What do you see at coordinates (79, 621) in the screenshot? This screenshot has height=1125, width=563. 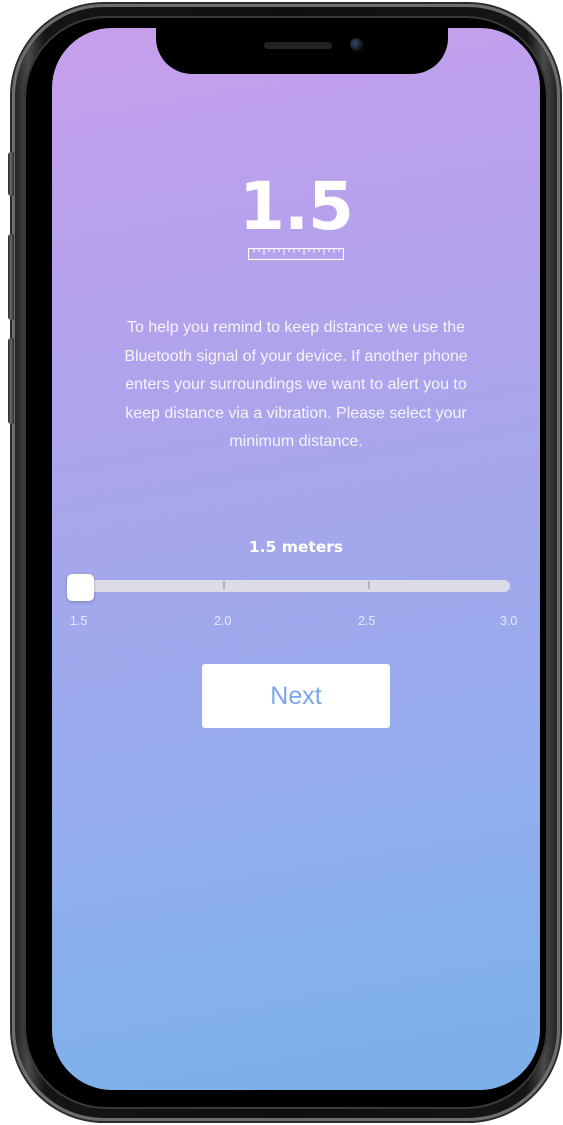 I see `scale-label-1-5: 1.5` at bounding box center [79, 621].